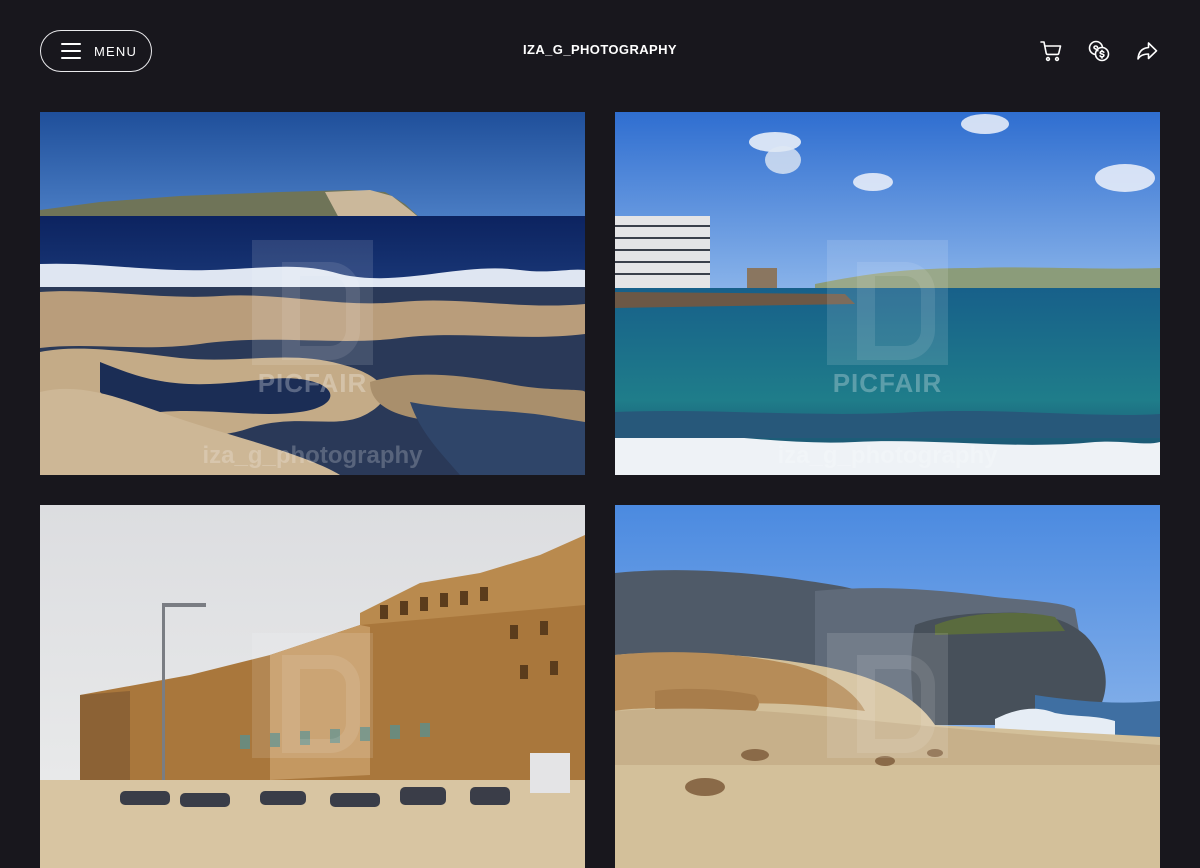  I want to click on menu-label: MENU, so click(116, 51).